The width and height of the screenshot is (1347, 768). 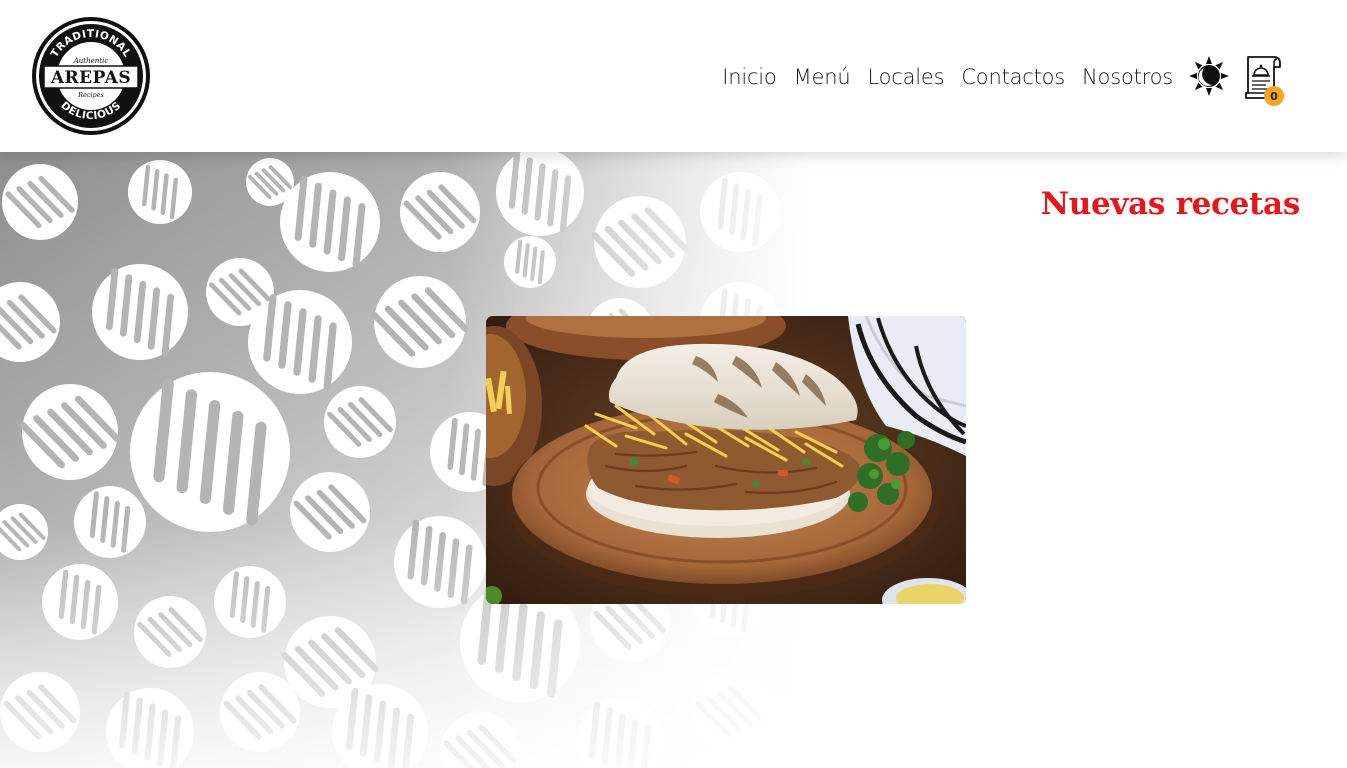 I want to click on svg-text: AREPAS, so click(x=90, y=78).